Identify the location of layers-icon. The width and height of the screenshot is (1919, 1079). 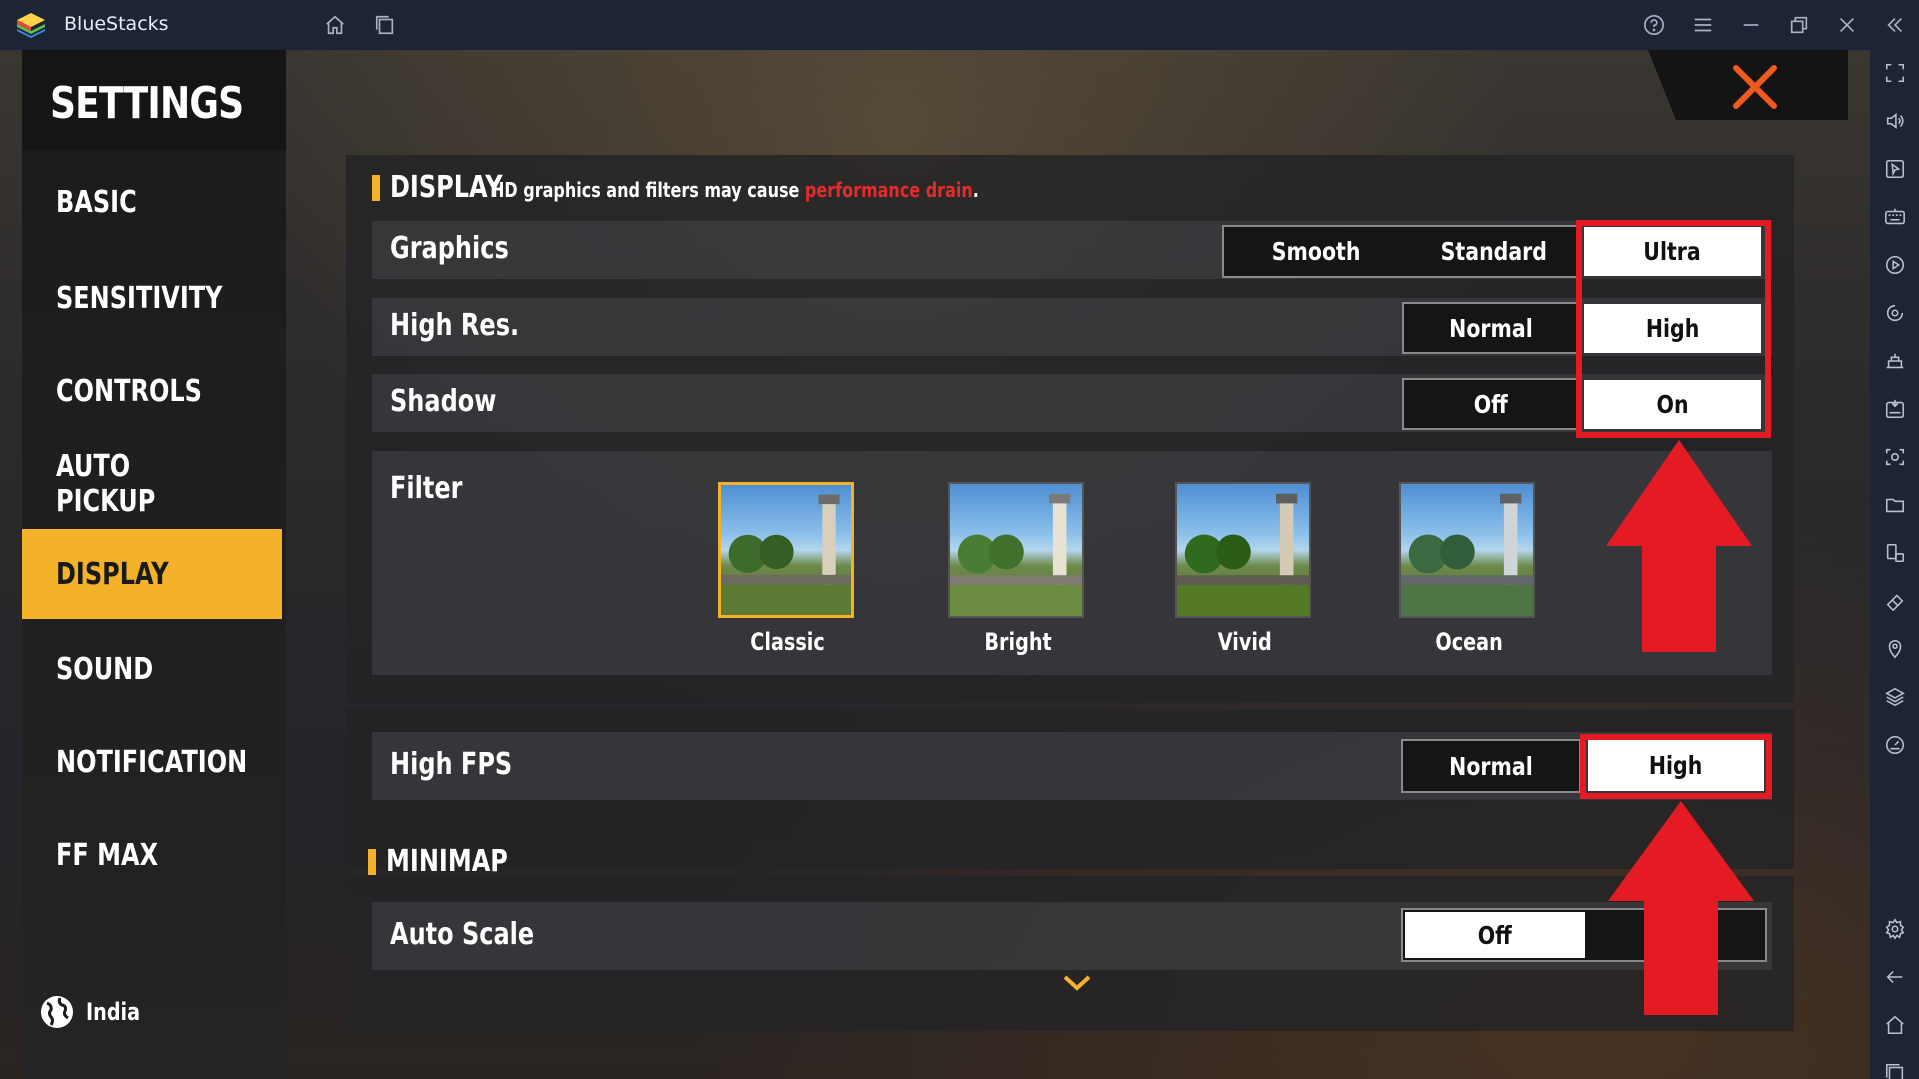
(1895, 697).